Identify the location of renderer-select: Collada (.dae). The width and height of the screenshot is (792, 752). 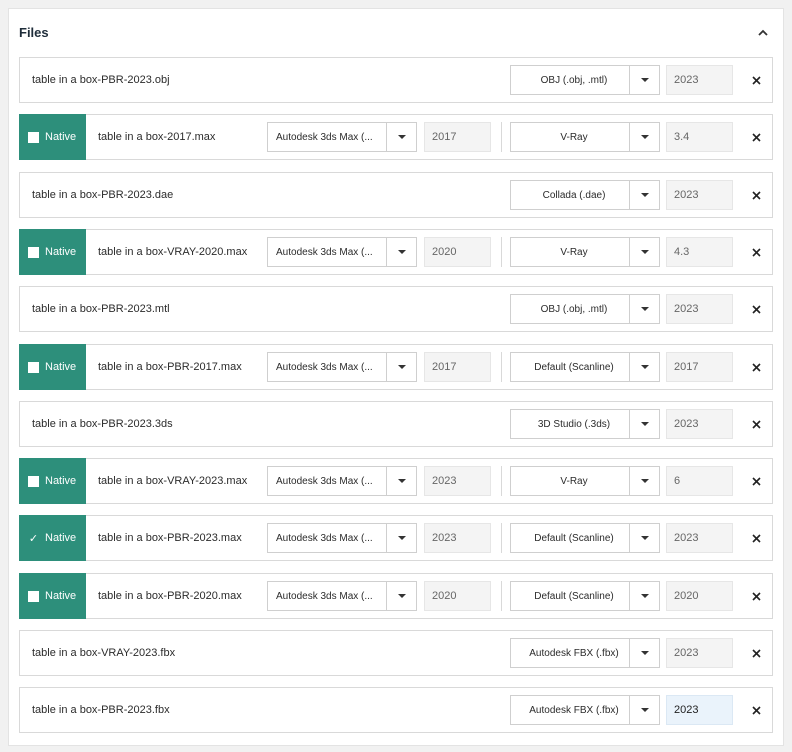
(585, 195).